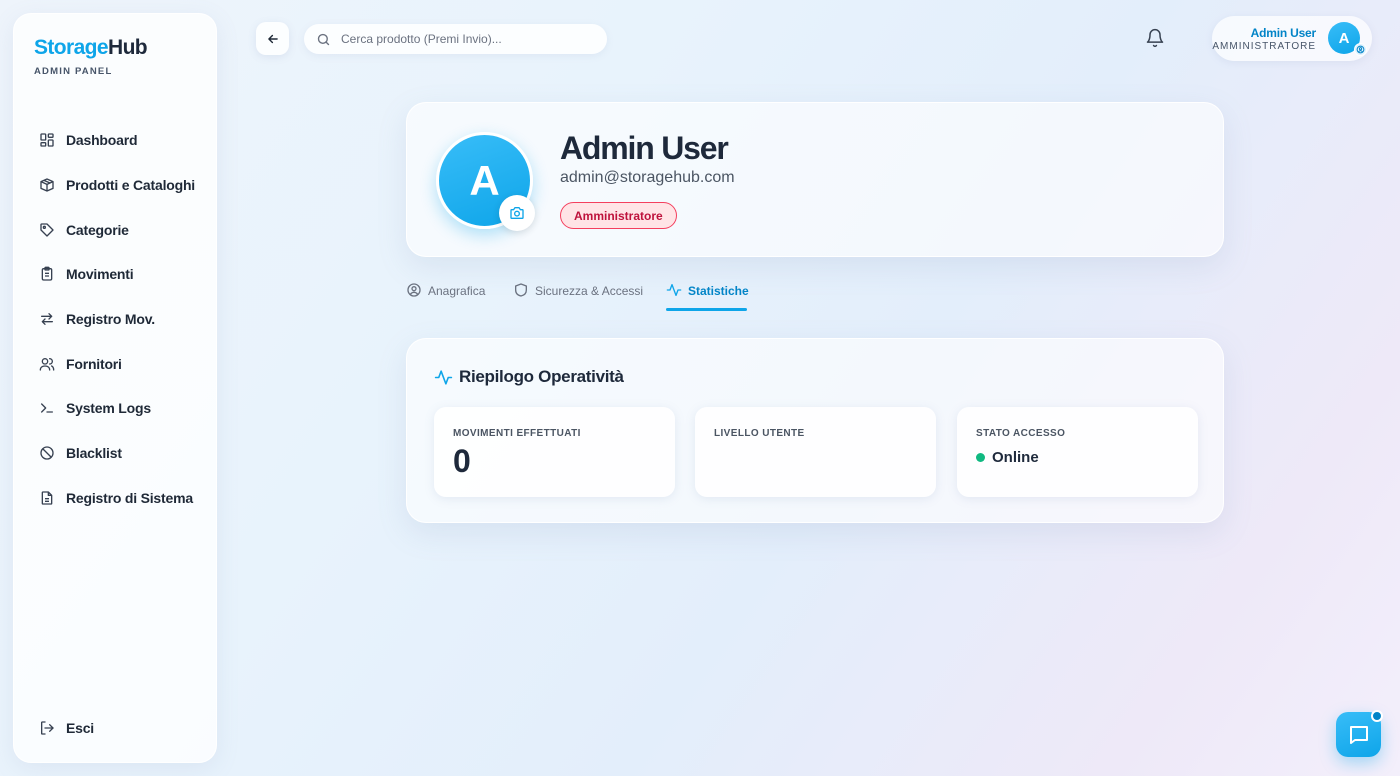 The width and height of the screenshot is (1400, 776). Describe the element at coordinates (1377, 716) in the screenshot. I see `chat-notification-dot` at that location.